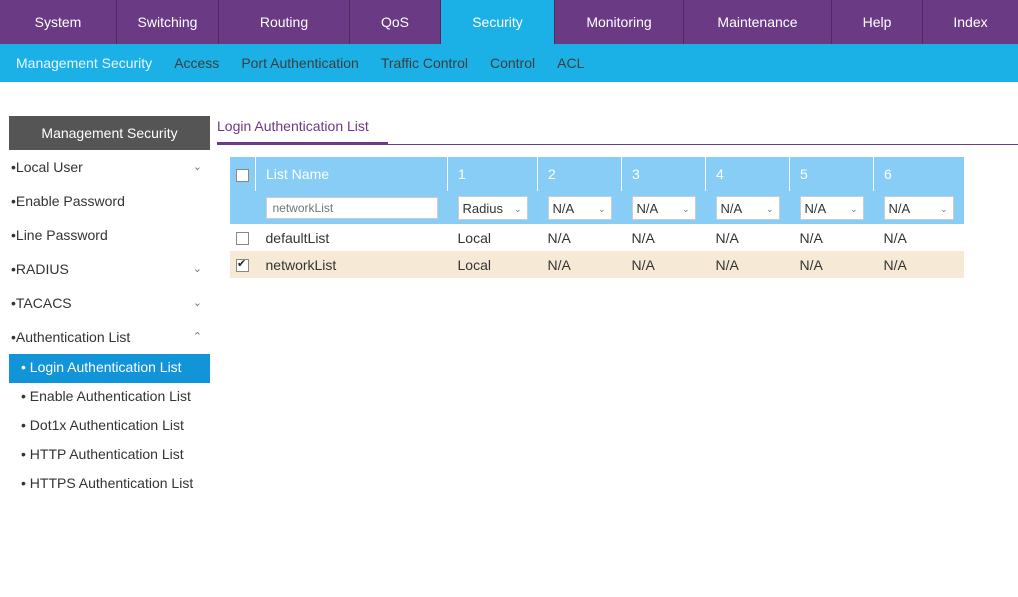 The width and height of the screenshot is (1018, 597). Describe the element at coordinates (492, 174) in the screenshot. I see `header-1: 1` at that location.